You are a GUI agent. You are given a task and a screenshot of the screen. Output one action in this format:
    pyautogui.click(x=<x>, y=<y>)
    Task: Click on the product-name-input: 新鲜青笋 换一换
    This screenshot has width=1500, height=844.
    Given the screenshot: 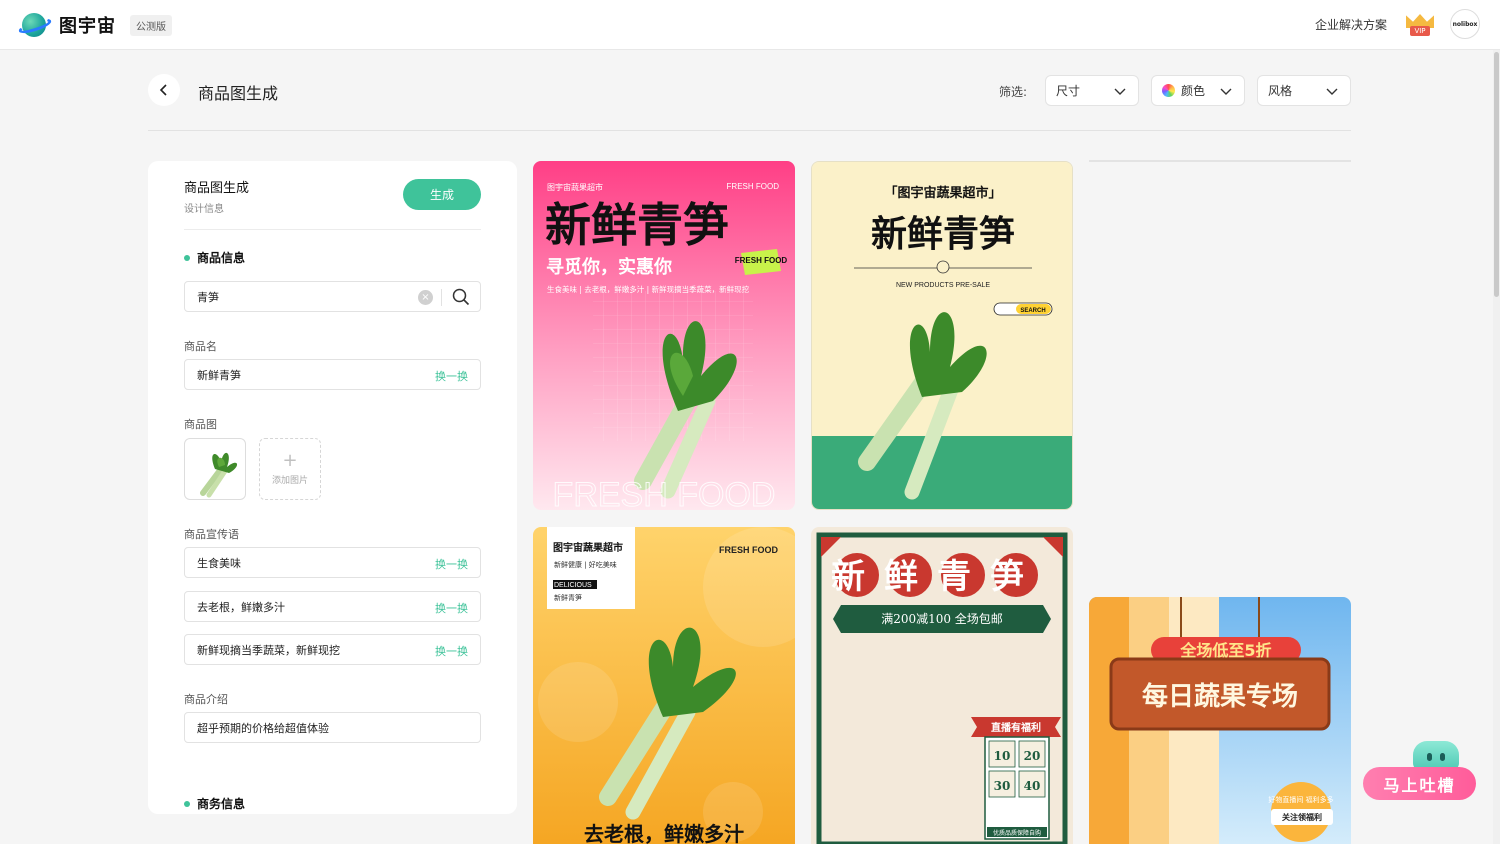 What is the action you would take?
    pyautogui.click(x=332, y=374)
    